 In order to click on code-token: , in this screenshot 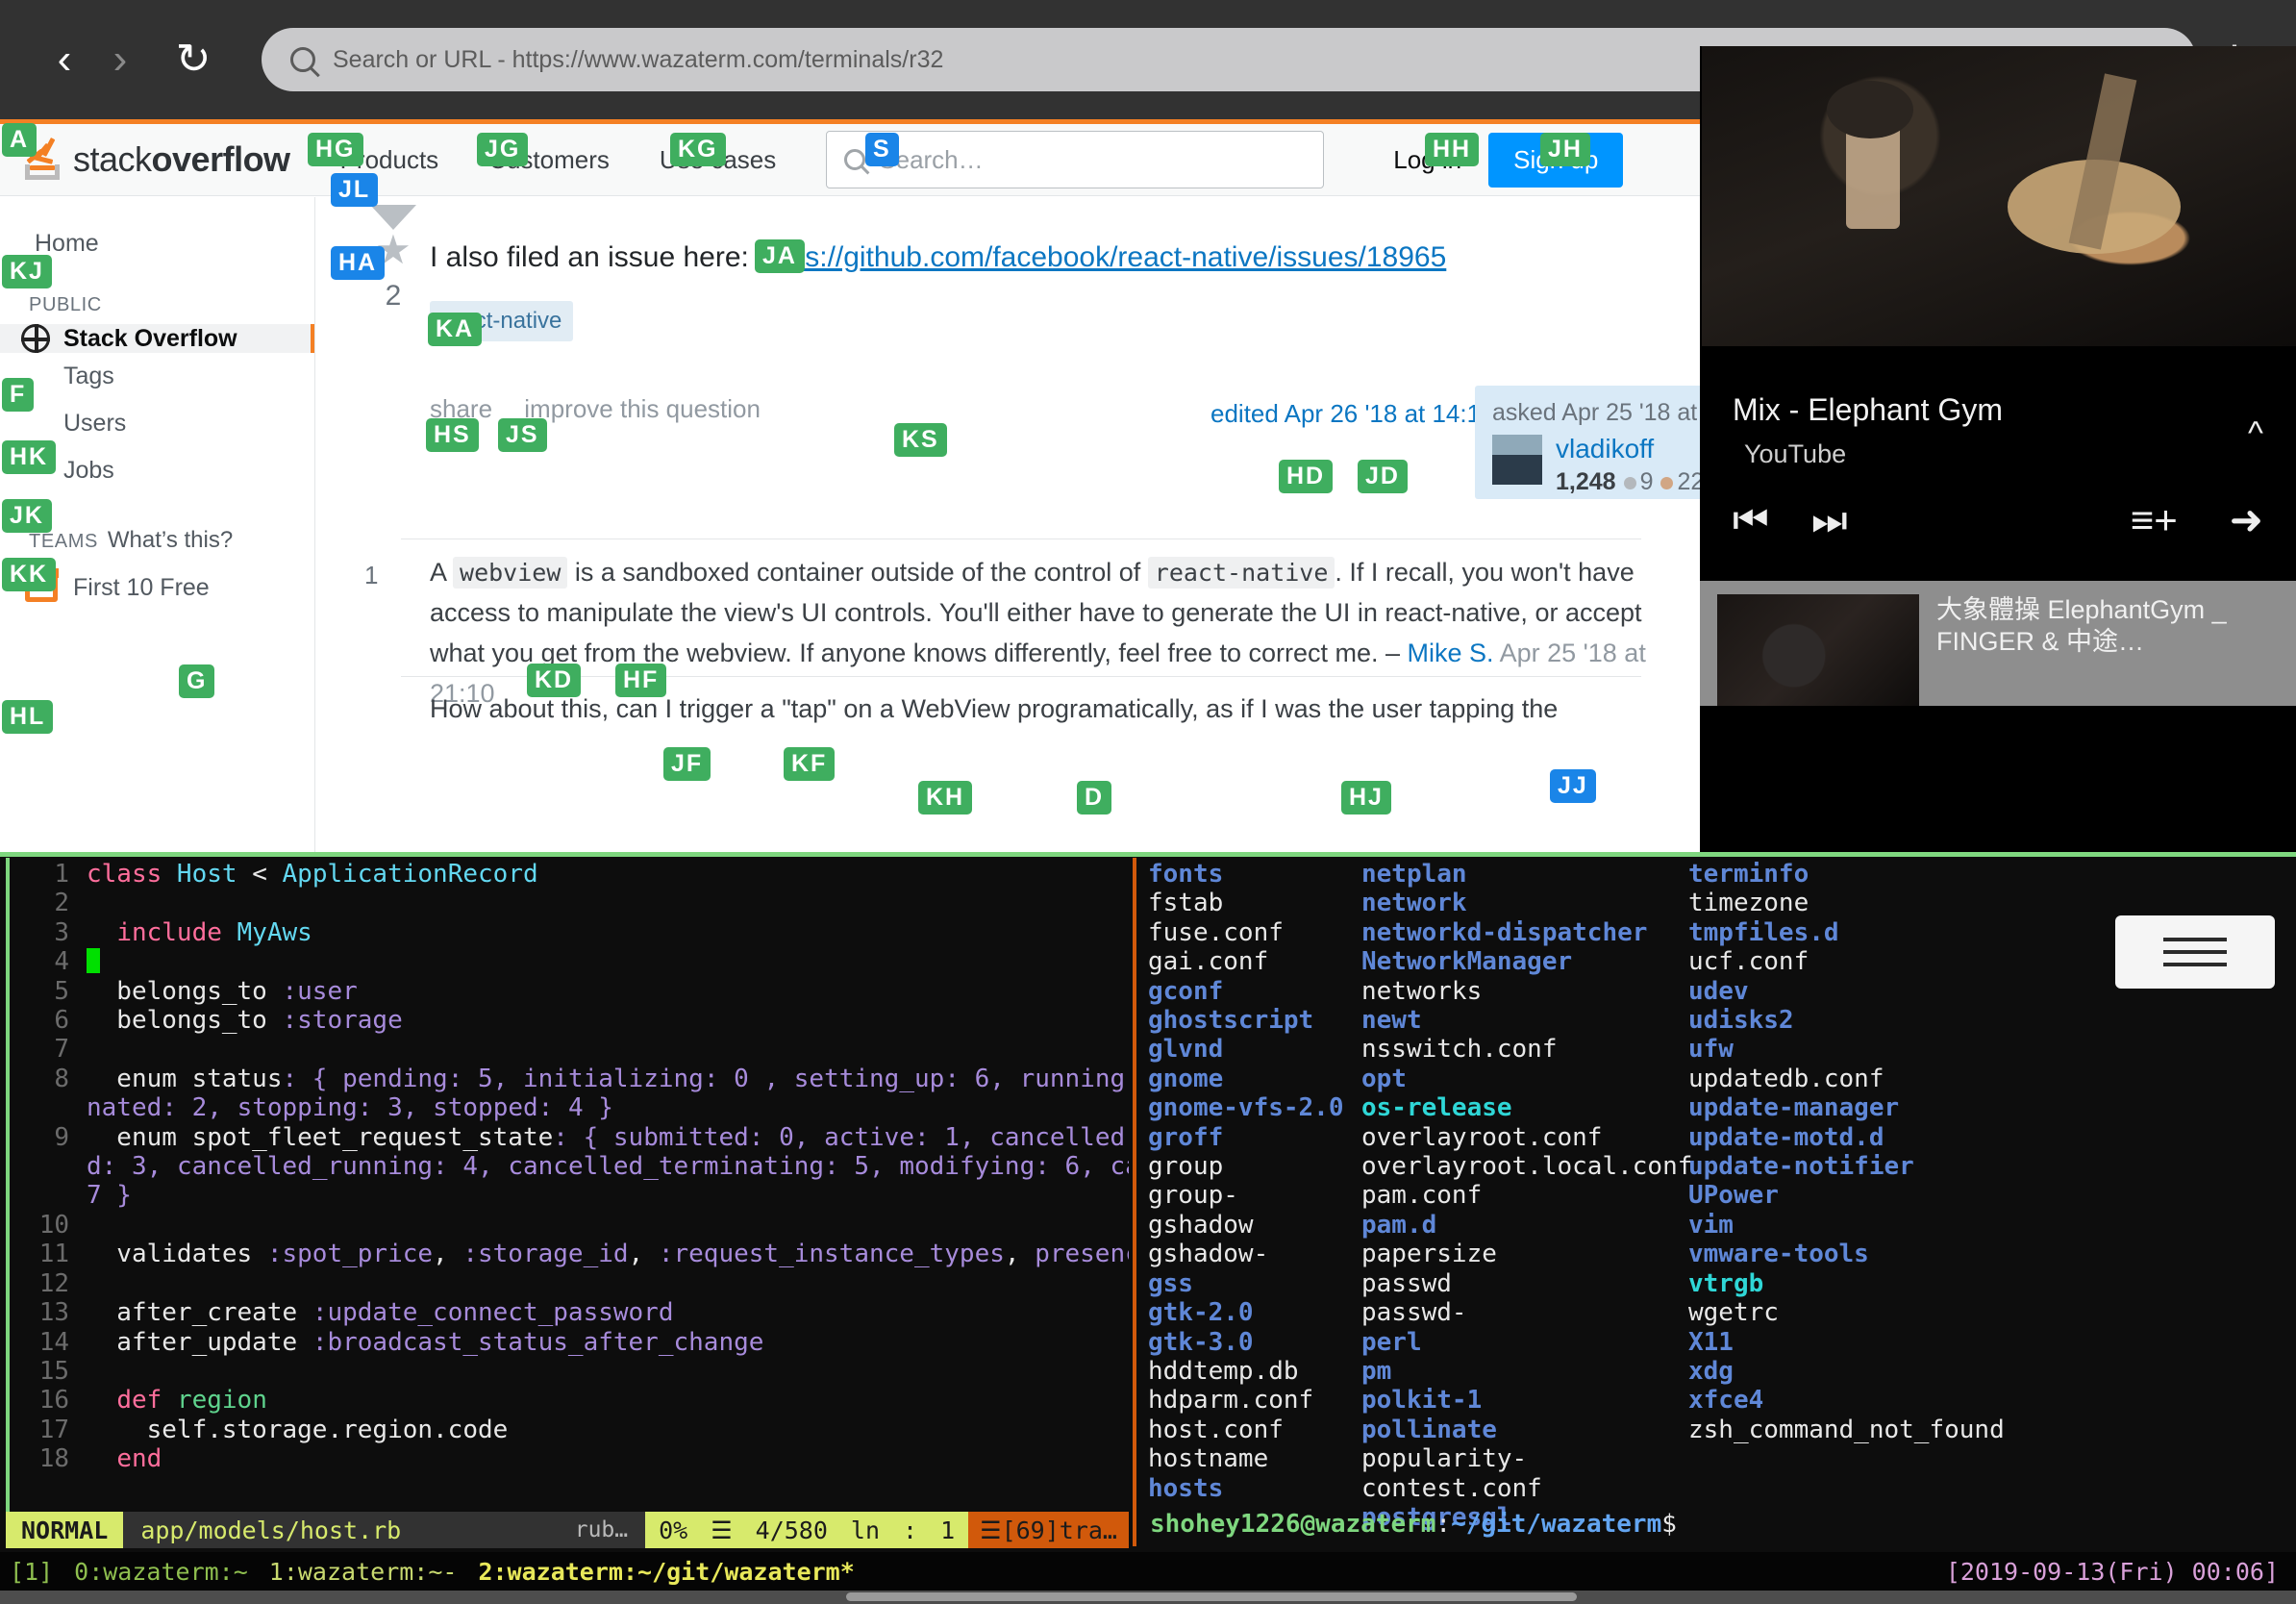, I will do `click(884, 1167)`.